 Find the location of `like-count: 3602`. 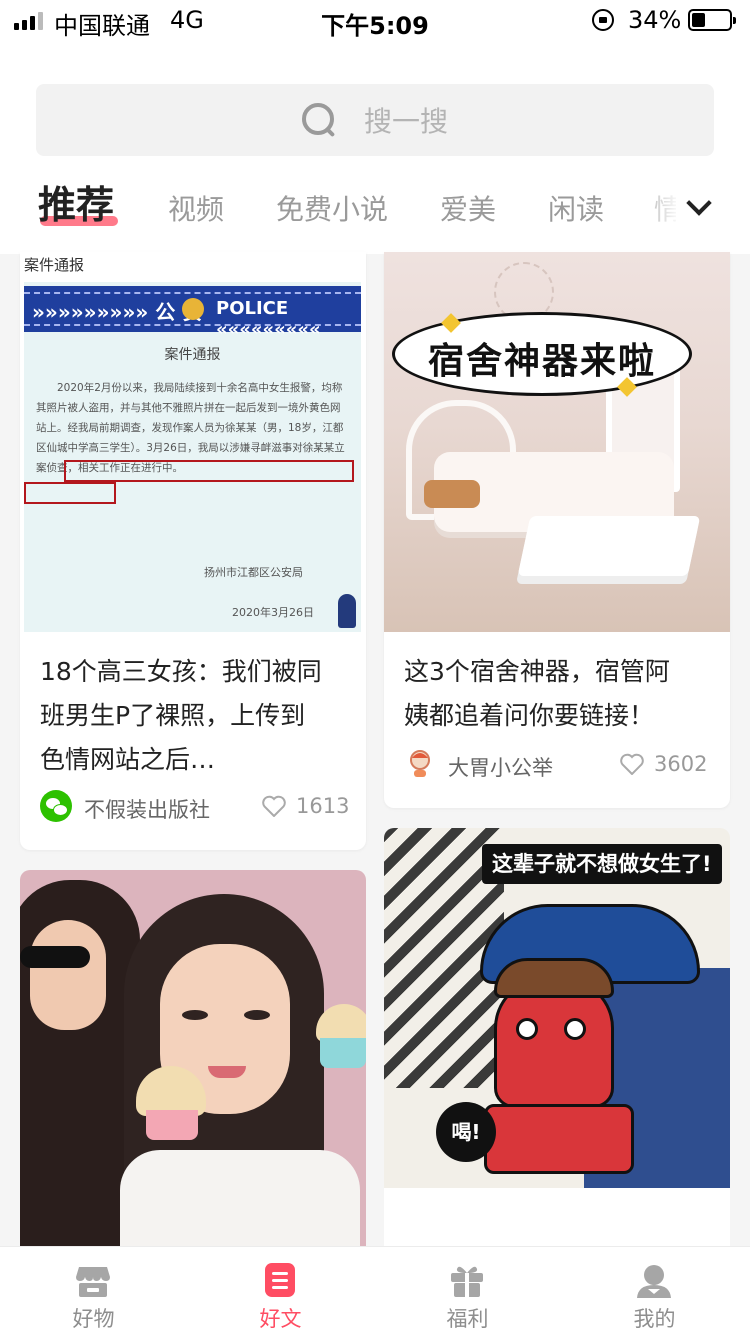

like-count: 3602 is located at coordinates (681, 764).